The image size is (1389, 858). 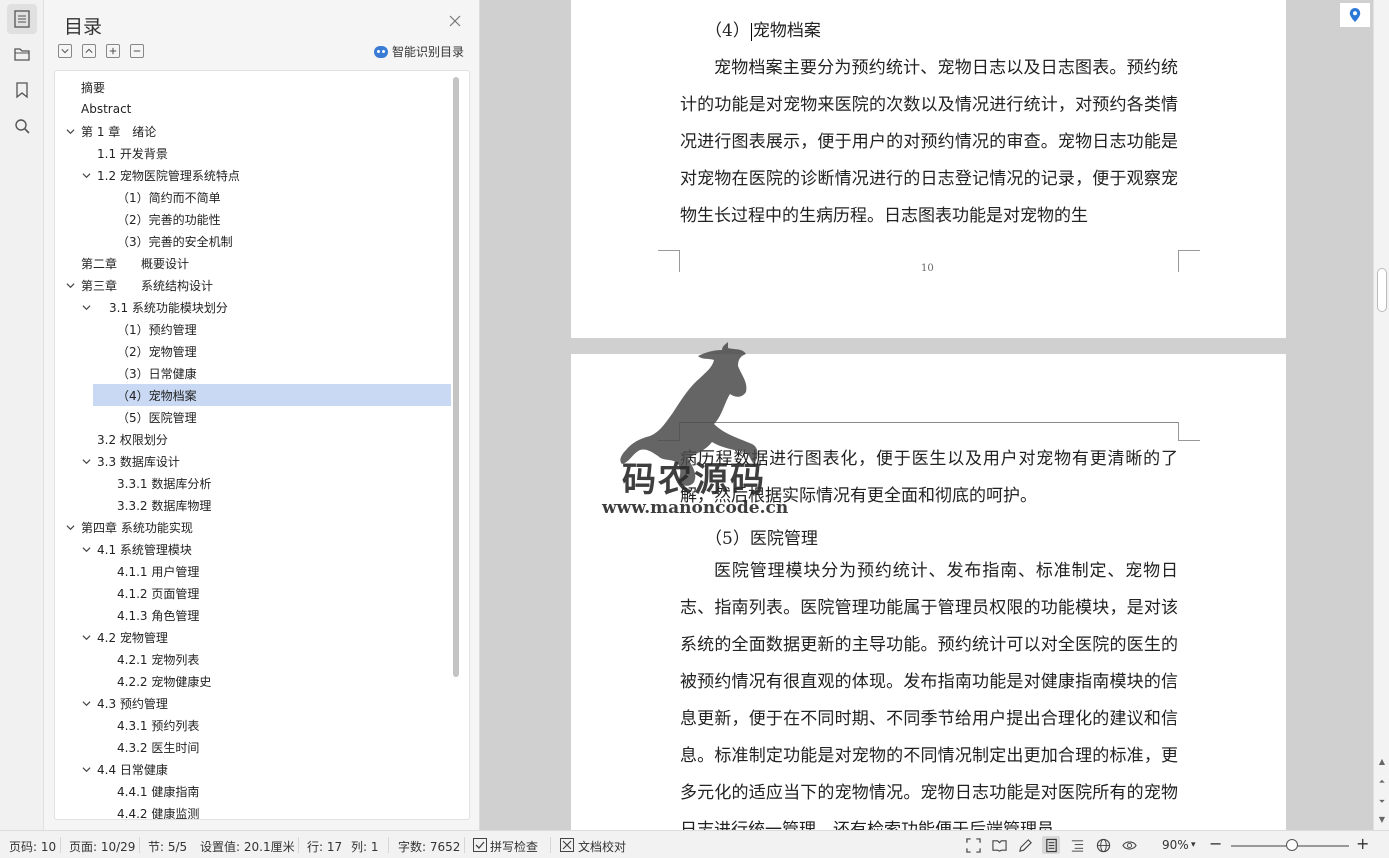 What do you see at coordinates (83, 27) in the screenshot?
I see `toc-title: 目录` at bounding box center [83, 27].